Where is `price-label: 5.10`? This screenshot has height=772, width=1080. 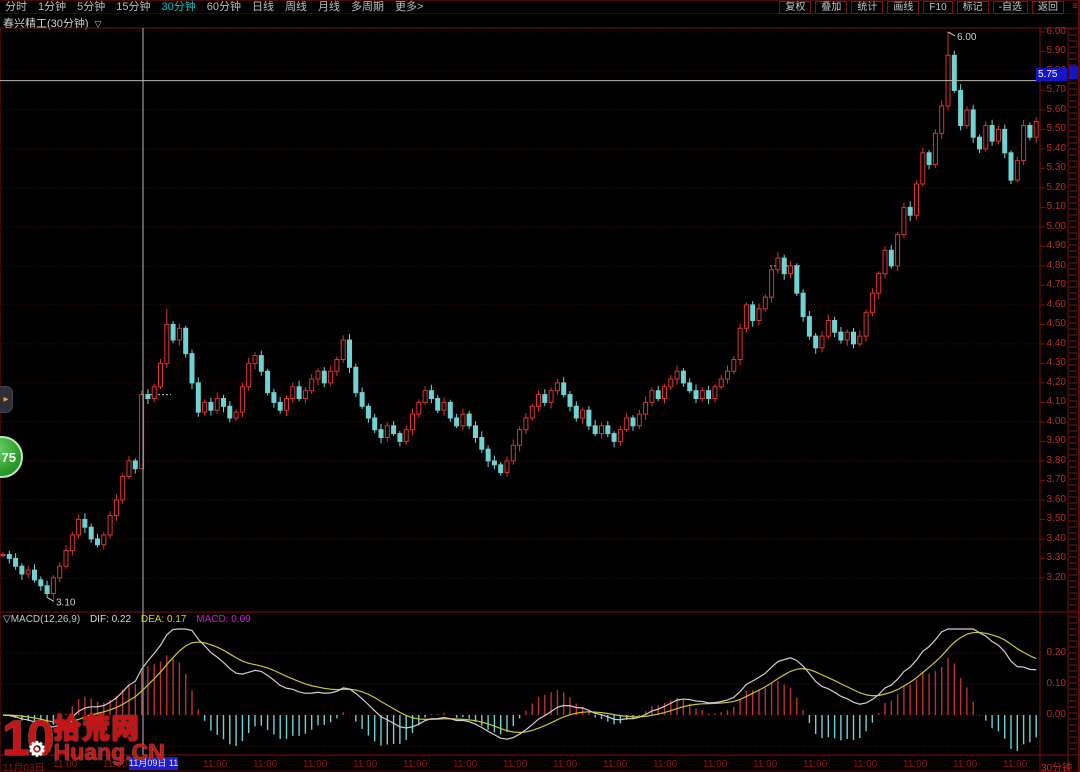 price-label: 5.10 is located at coordinates (1056, 207).